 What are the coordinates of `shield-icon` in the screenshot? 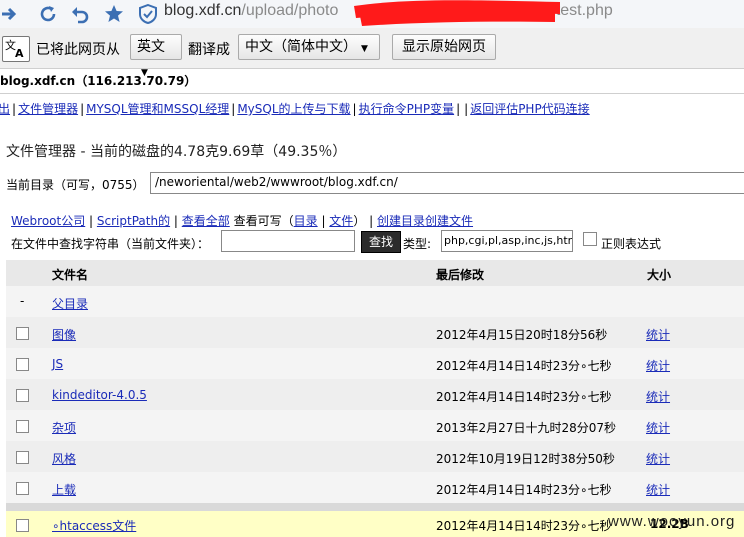 It's located at (148, 14).